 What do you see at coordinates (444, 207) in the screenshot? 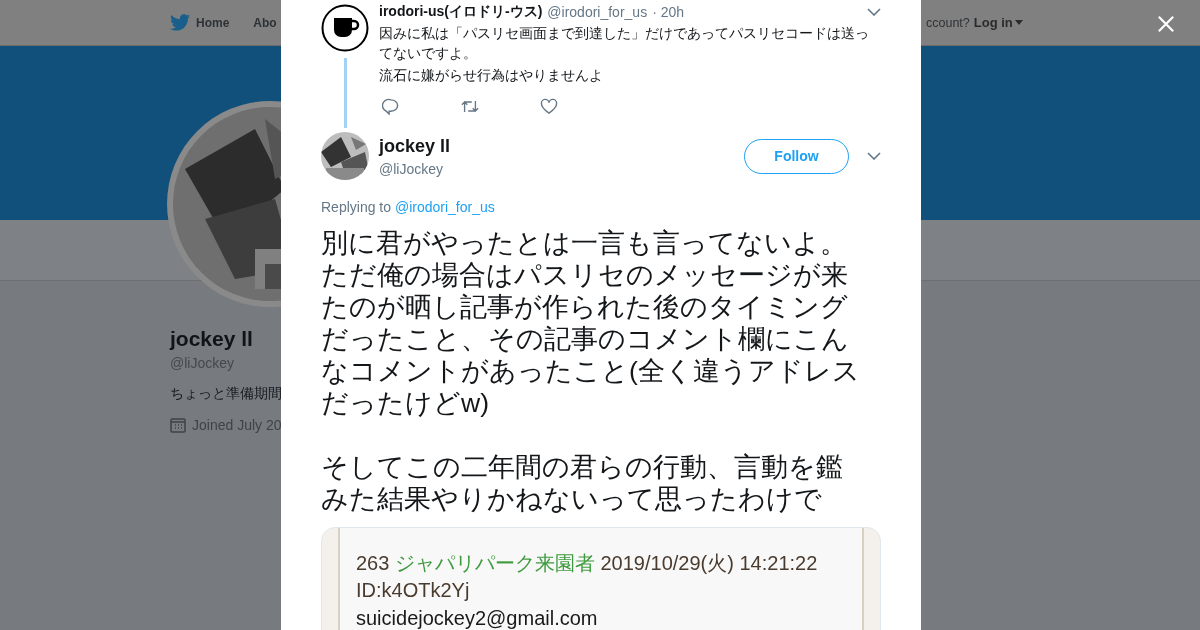
I see `mention-link: @irodori_for_us` at bounding box center [444, 207].